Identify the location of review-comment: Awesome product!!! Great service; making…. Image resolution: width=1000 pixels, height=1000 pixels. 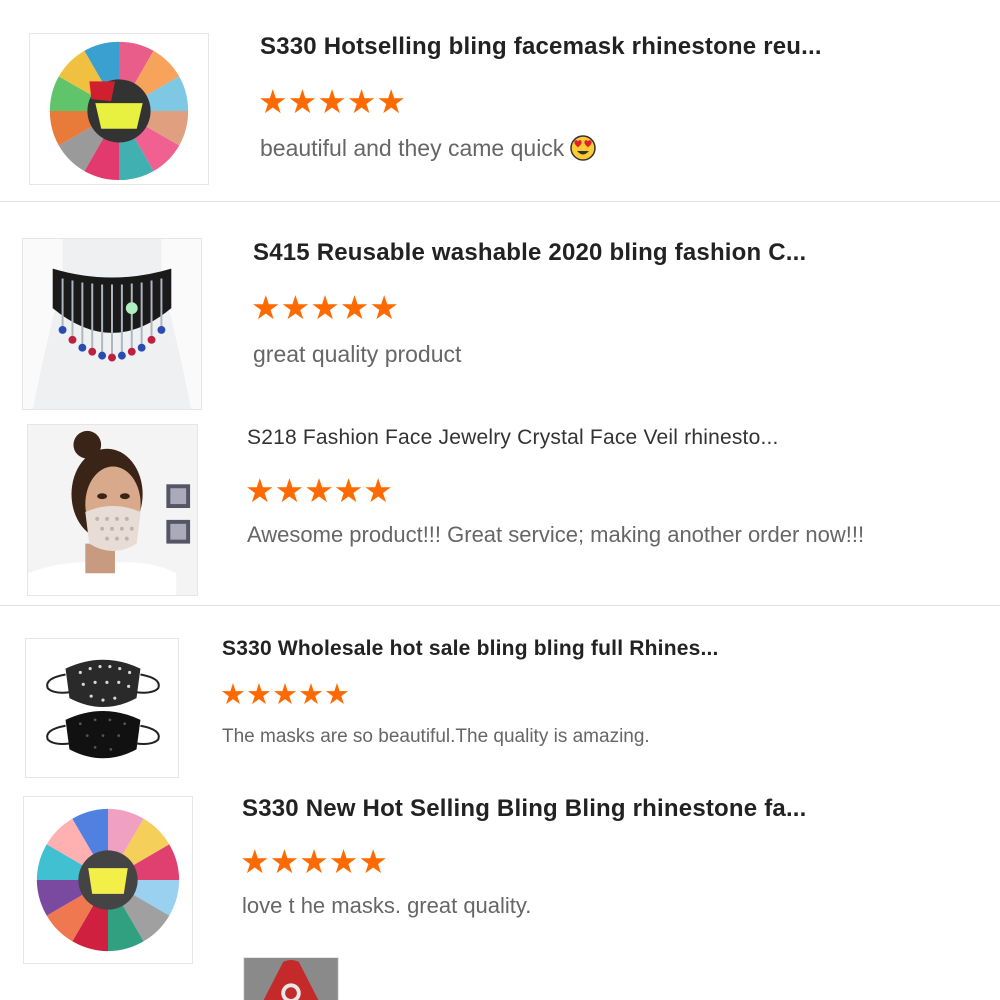
(556, 534).